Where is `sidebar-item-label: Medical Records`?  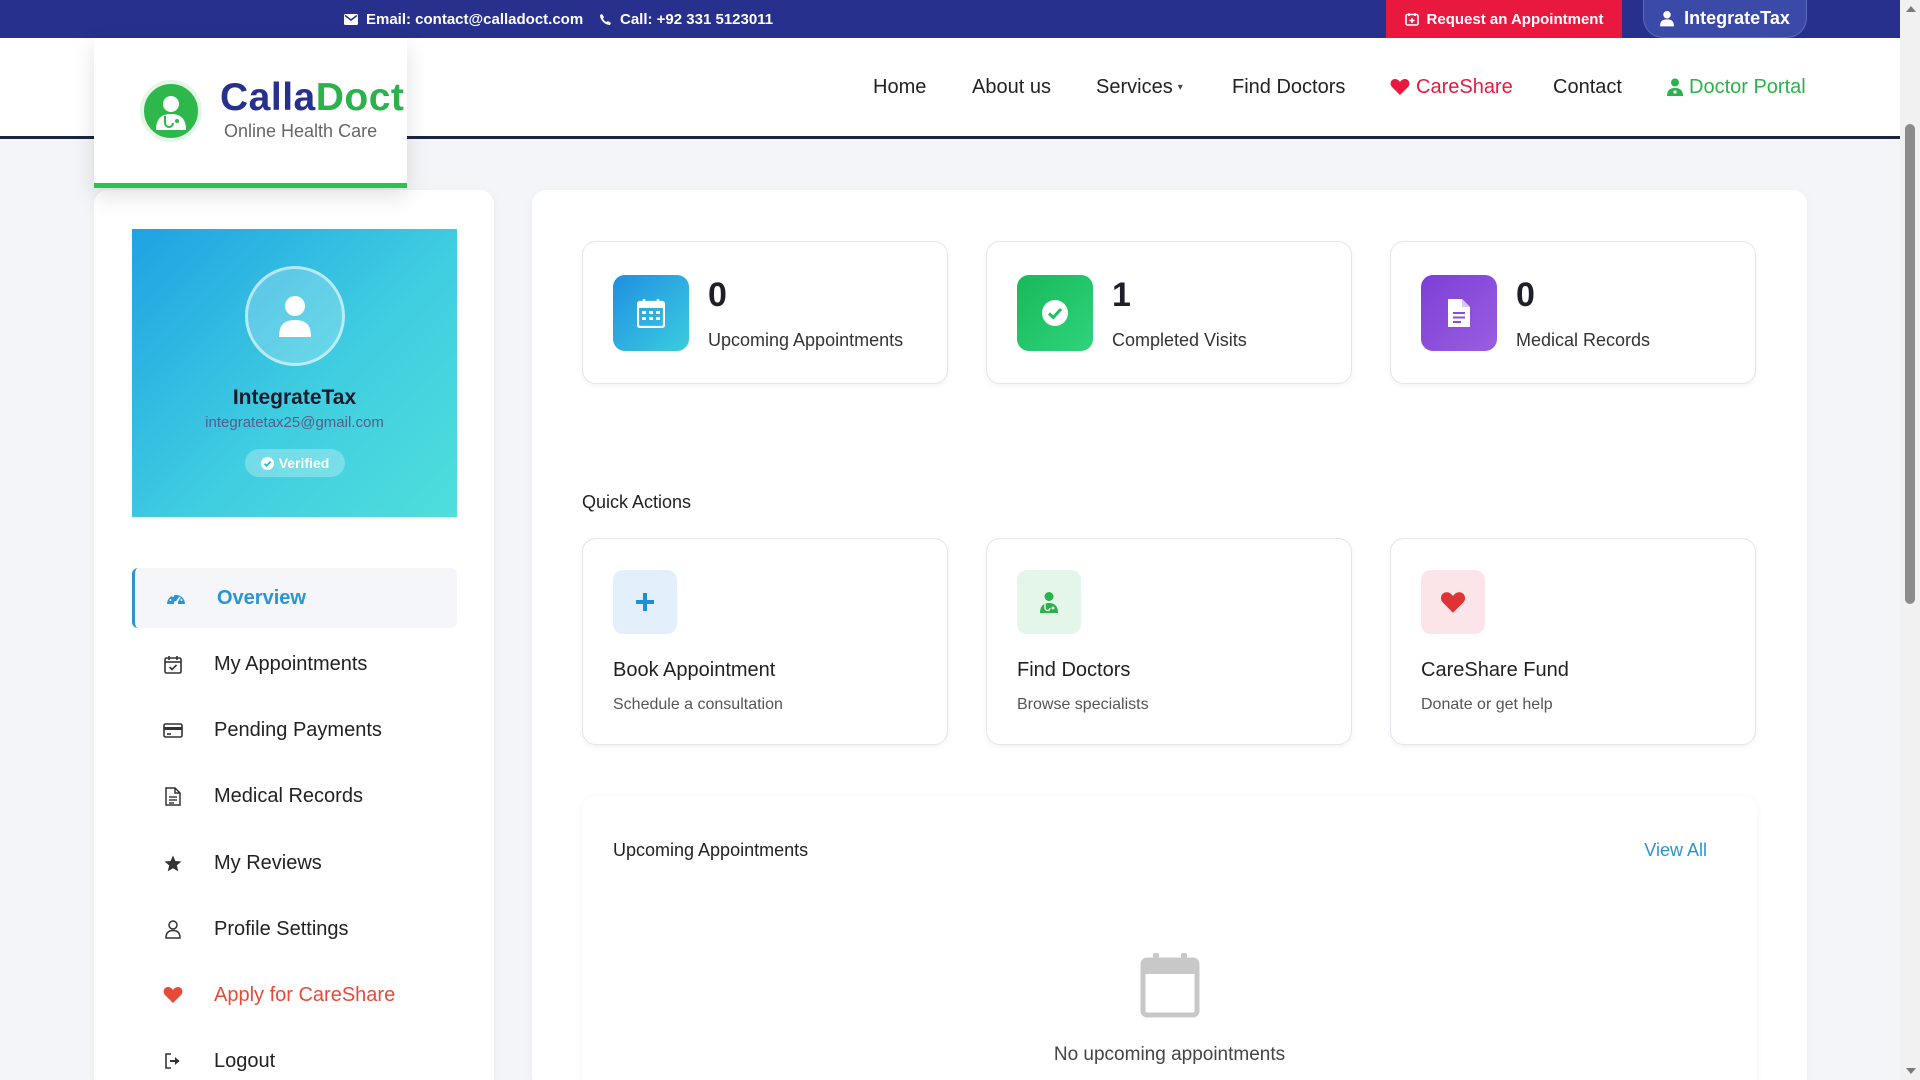
sidebar-item-label: Medical Records is located at coordinates (288, 795).